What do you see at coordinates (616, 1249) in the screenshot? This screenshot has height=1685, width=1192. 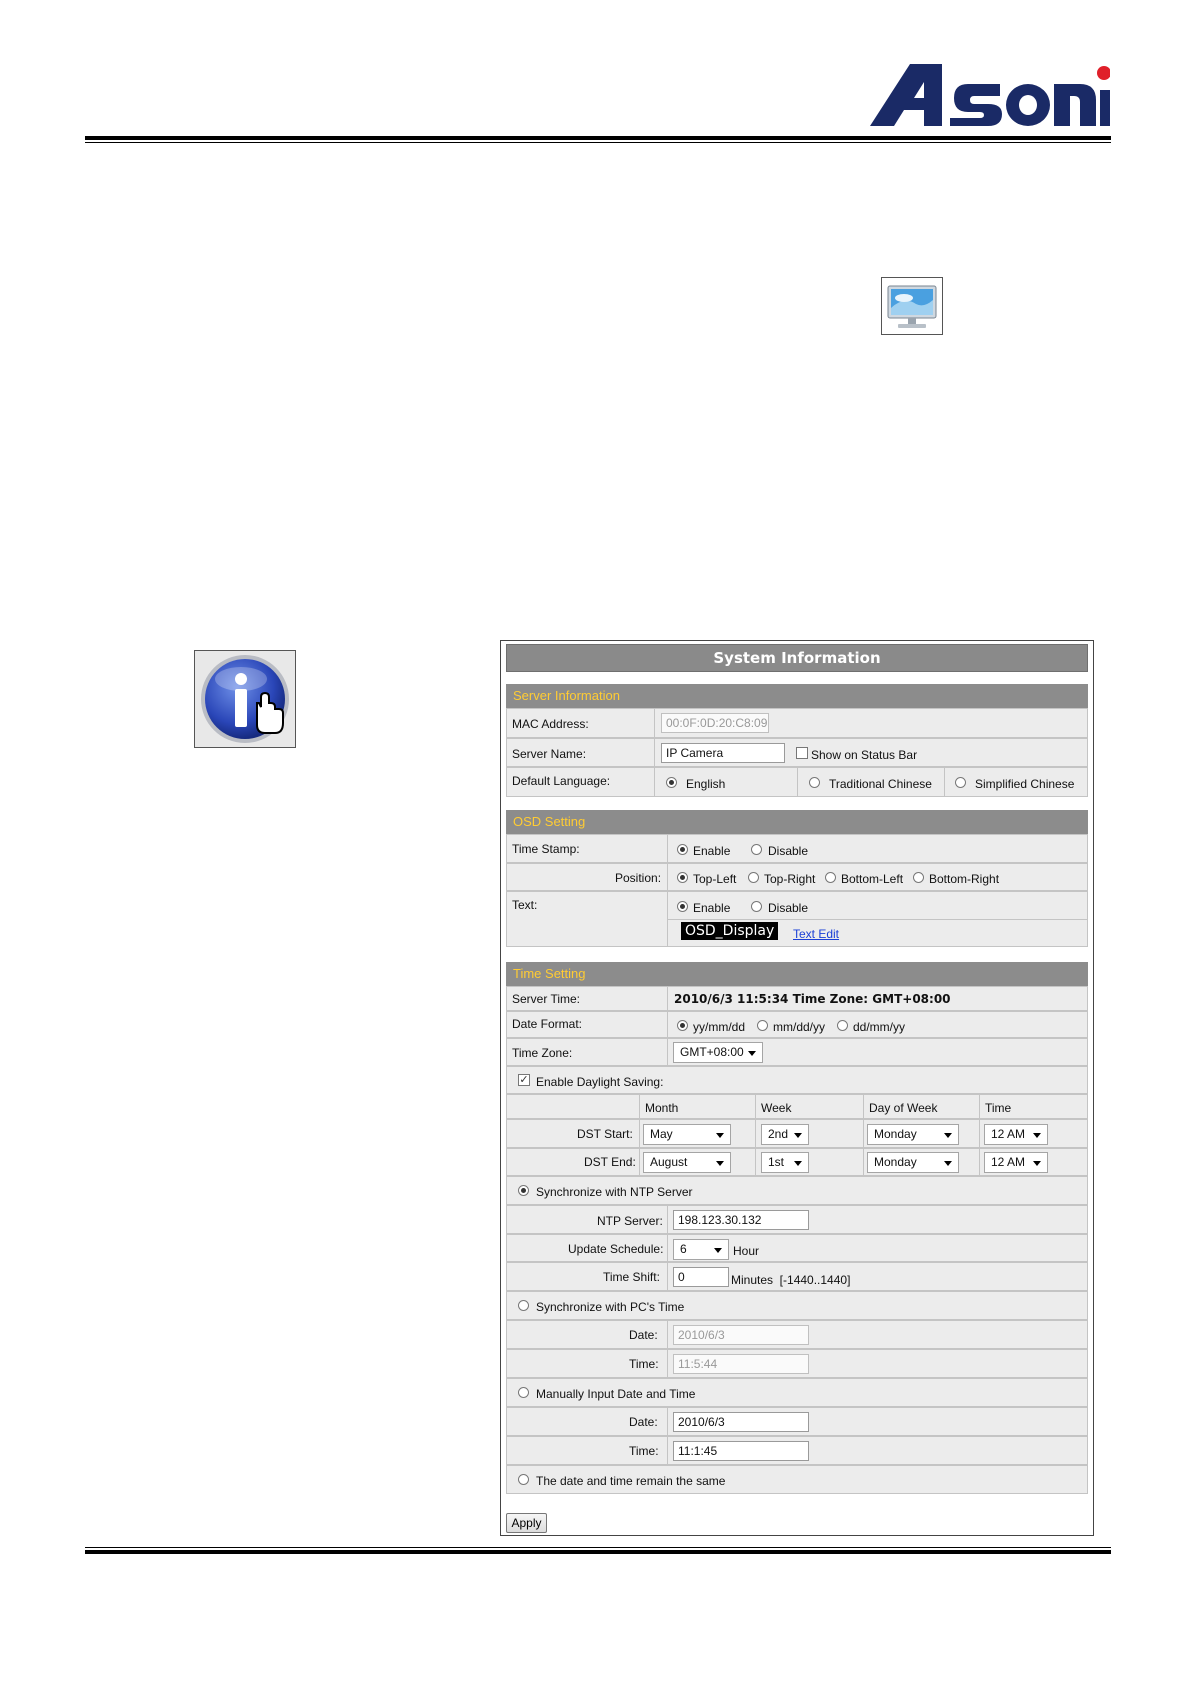 I see `update-schedule-label: Update Schedule:` at bounding box center [616, 1249].